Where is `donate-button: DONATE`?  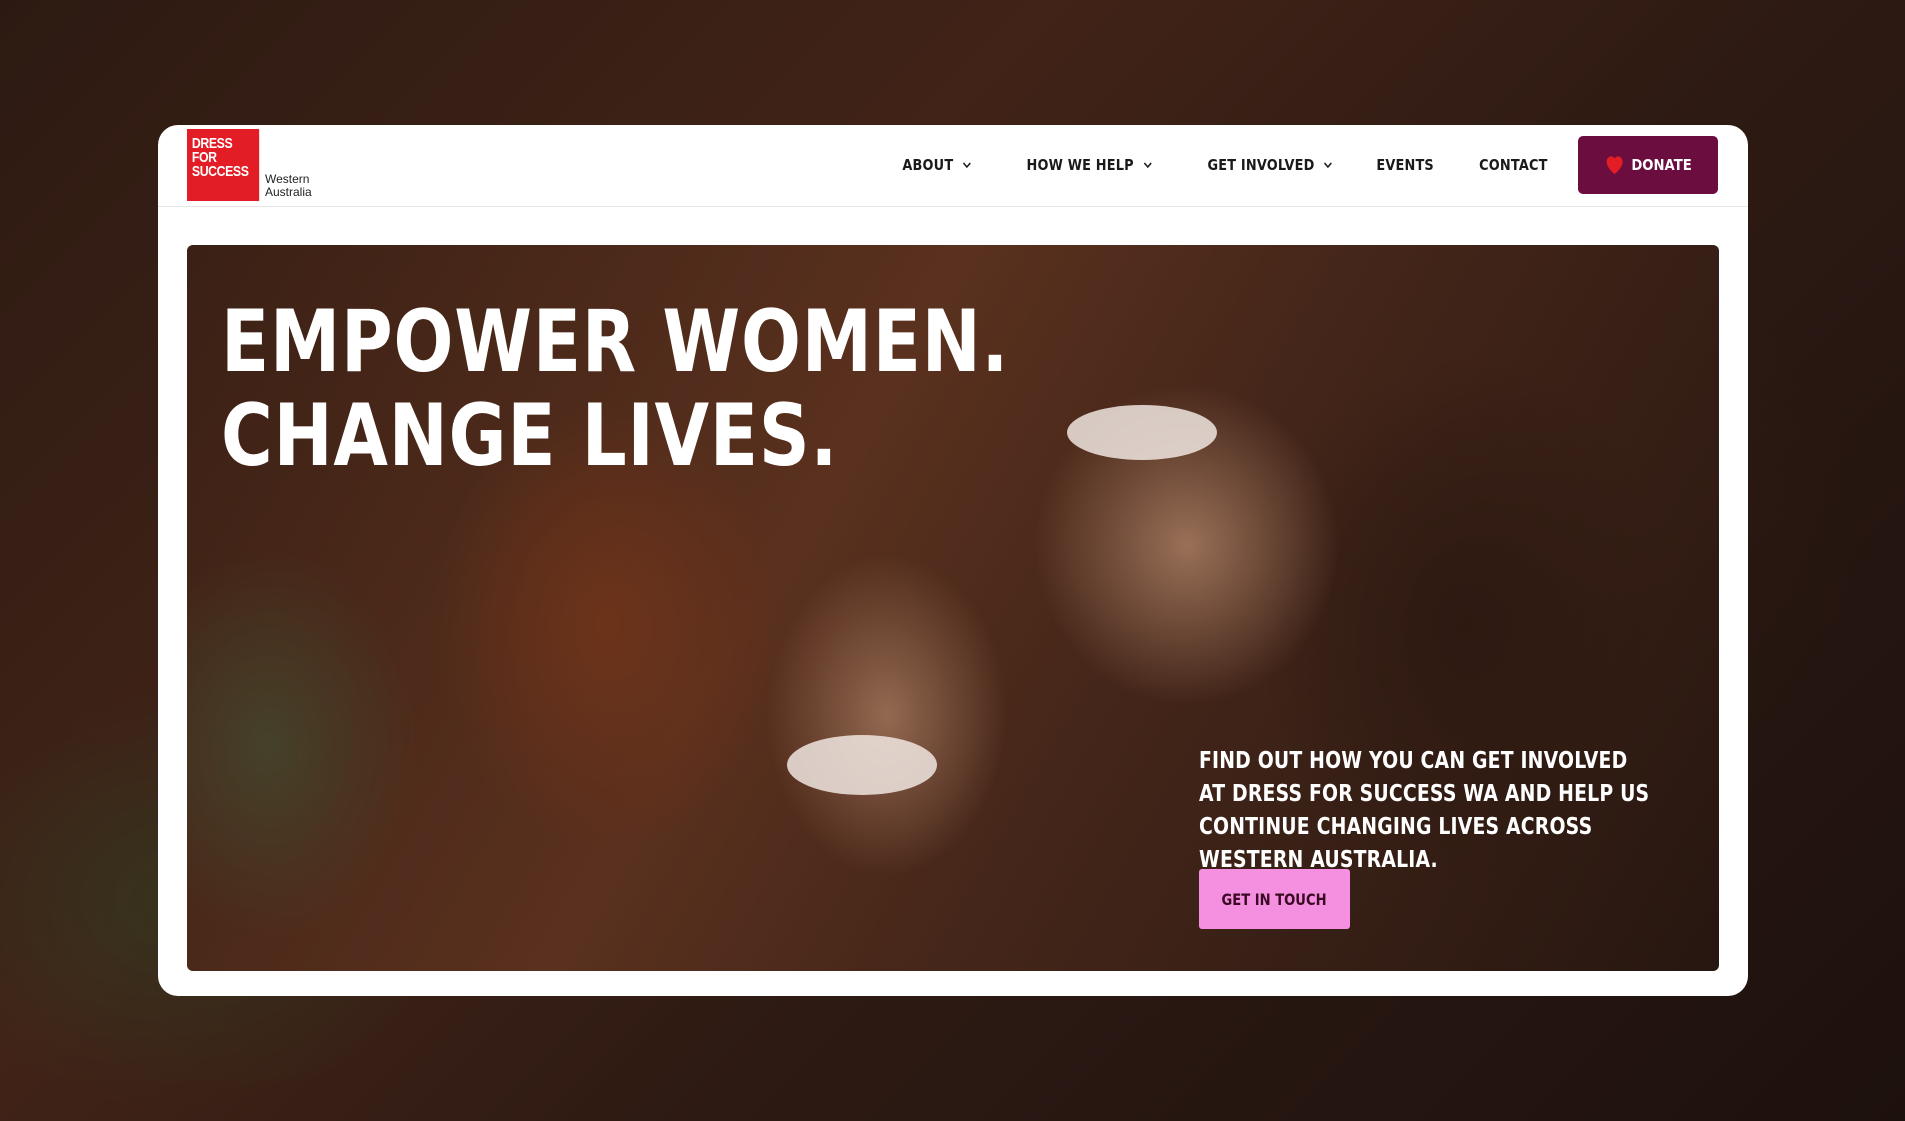
donate-button: DONATE is located at coordinates (1648, 165).